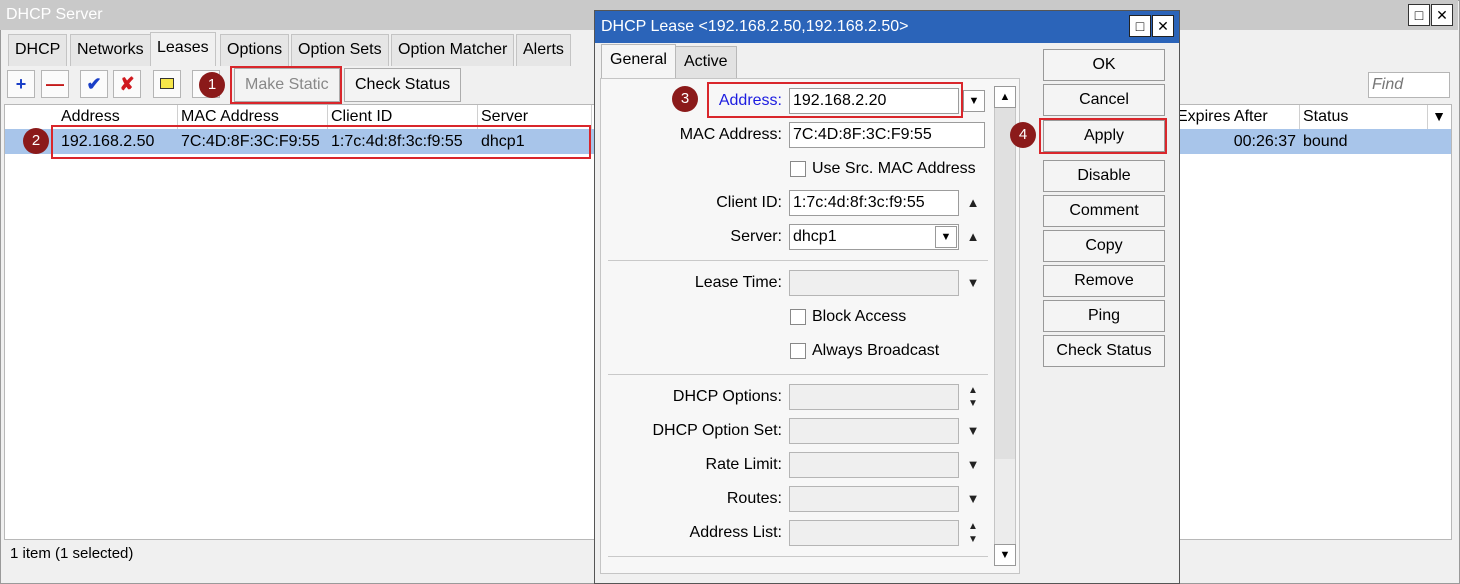 This screenshot has height=584, width=1460. I want to click on tab-active: Active, so click(706, 62).